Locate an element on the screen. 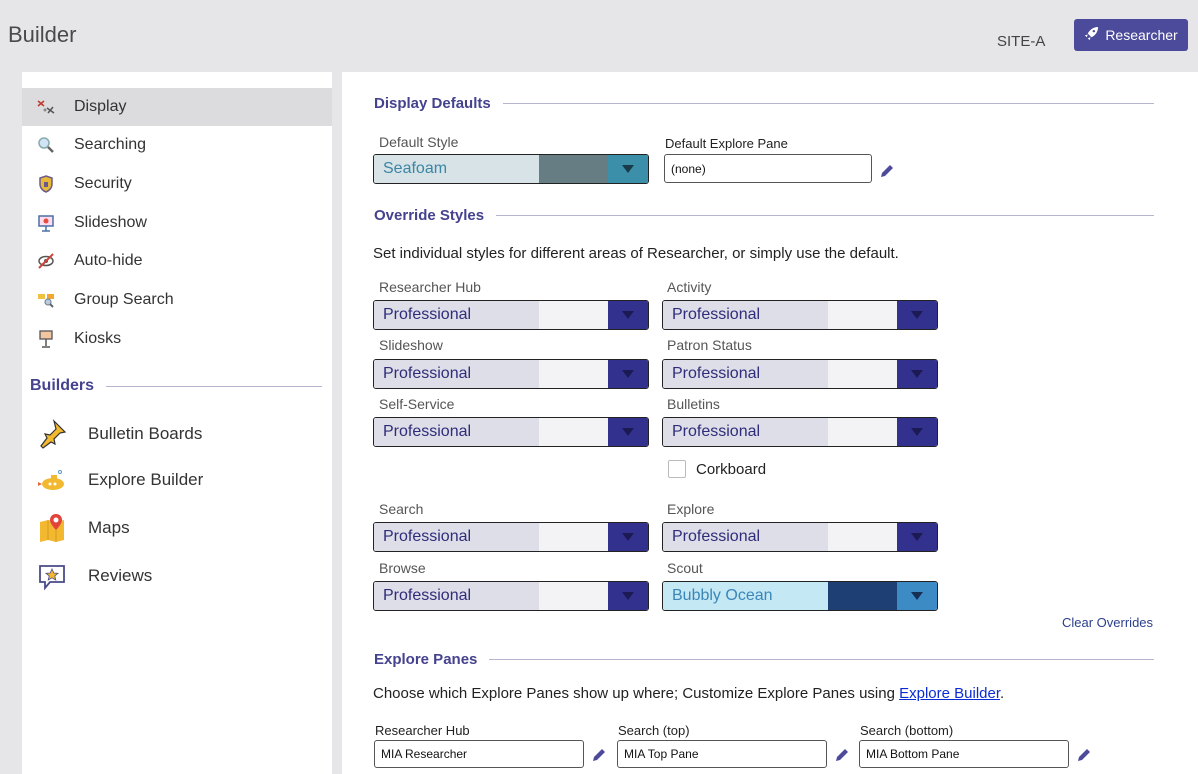 This screenshot has height=774, width=1198. sidebar-item-auto-hide: Auto-hide is located at coordinates (177, 261).